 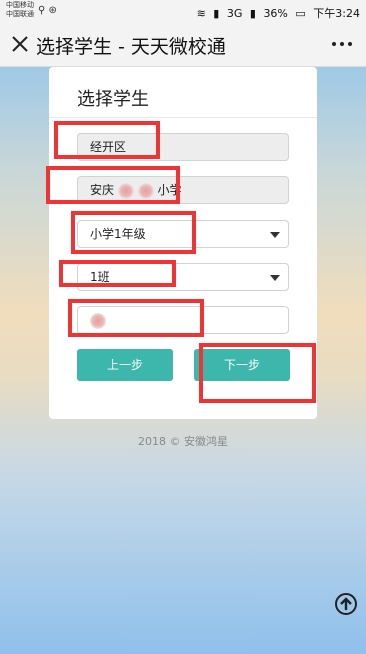 What do you see at coordinates (20, 5) in the screenshot?
I see `carrier-line-1: 中国移动` at bounding box center [20, 5].